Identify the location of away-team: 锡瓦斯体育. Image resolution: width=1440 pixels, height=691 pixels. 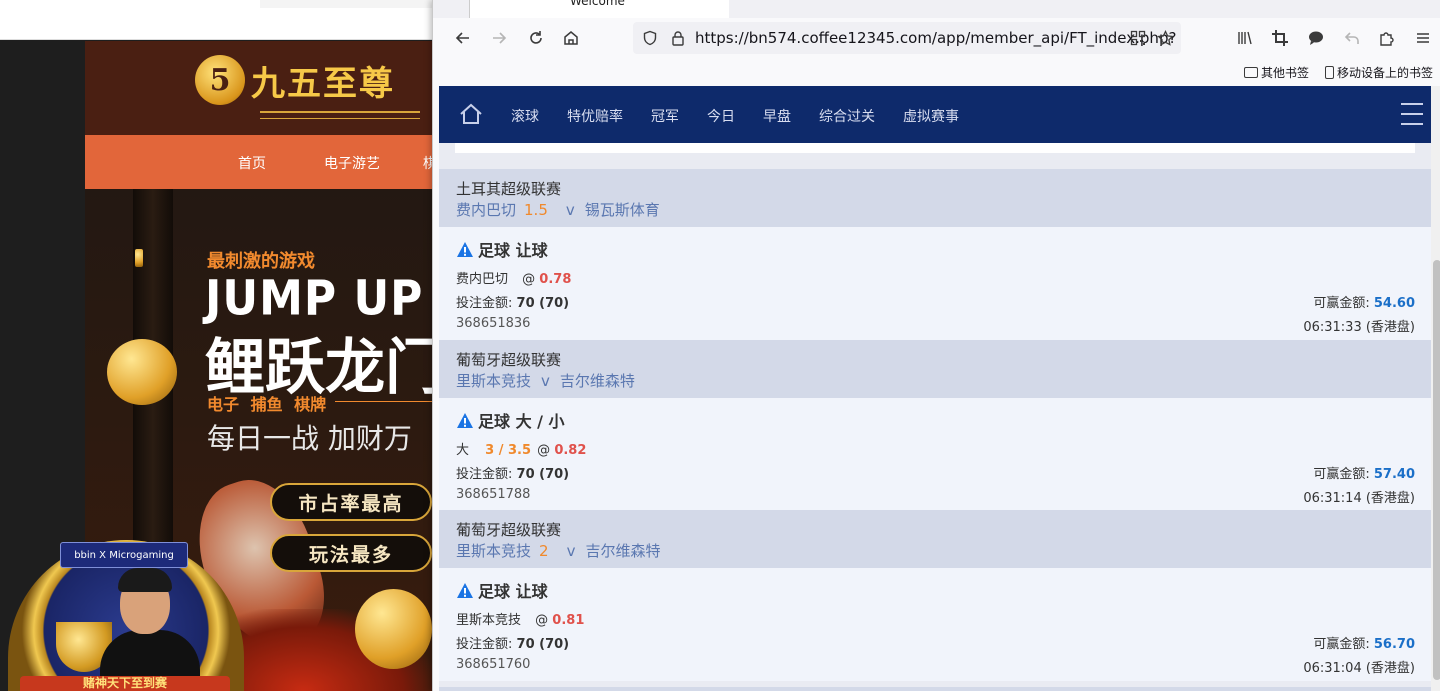
(622, 210).